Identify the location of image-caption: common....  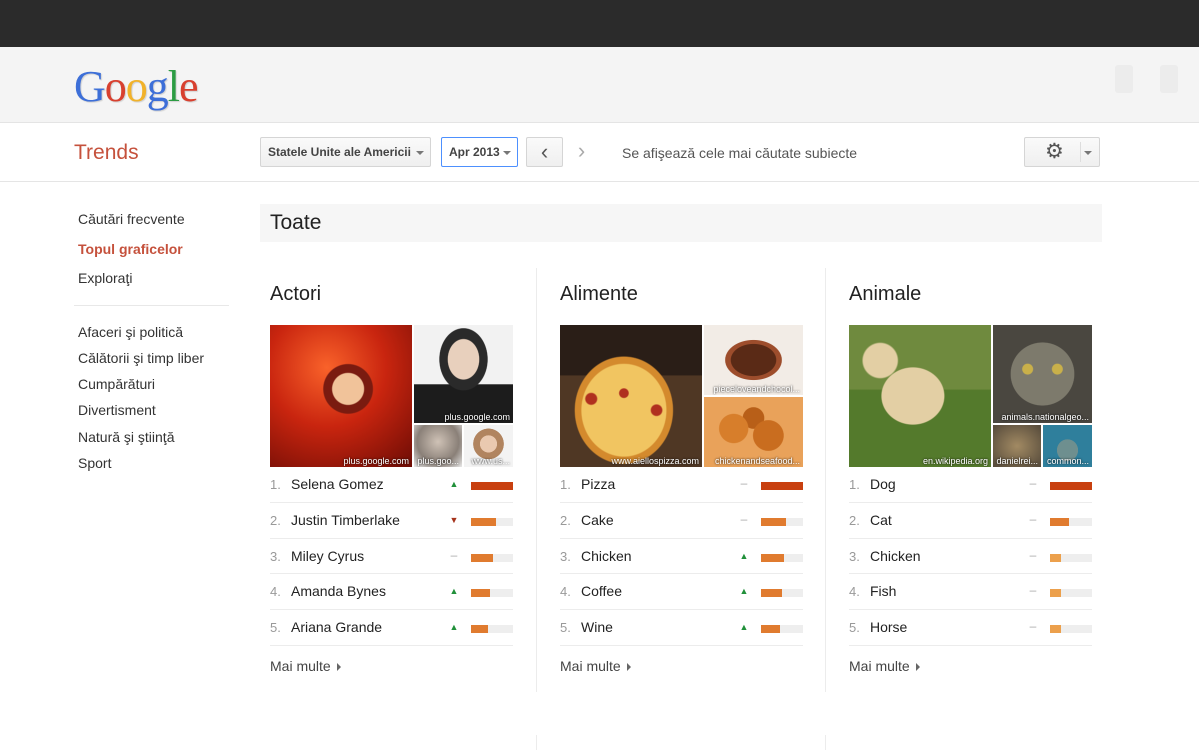
(1067, 461).